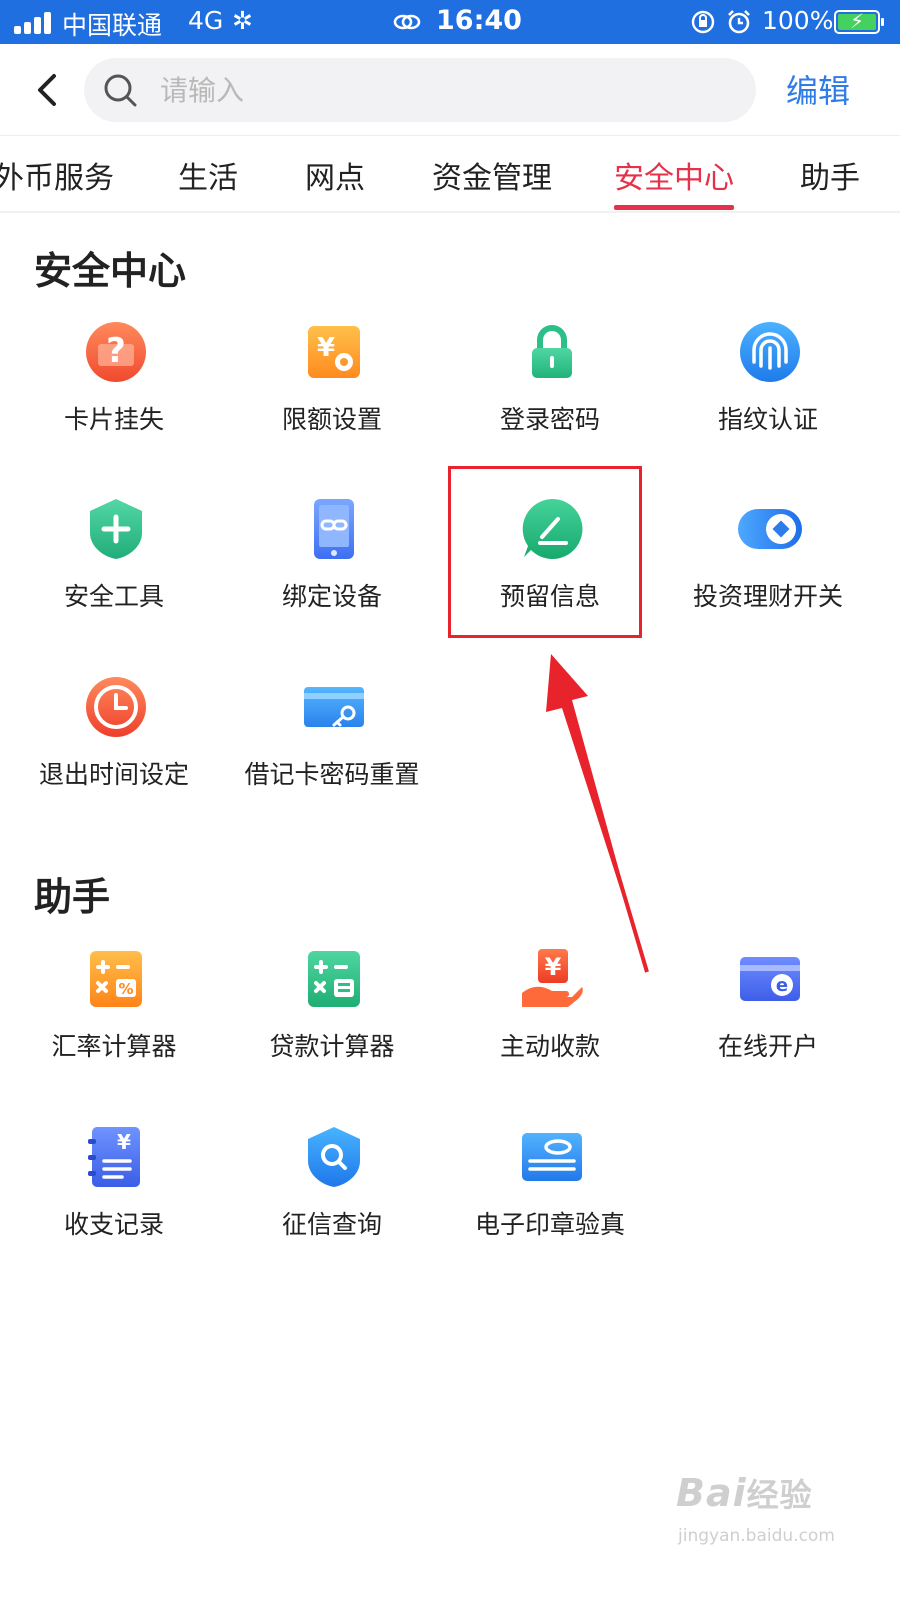 This screenshot has width=900, height=1600. What do you see at coordinates (674, 207) in the screenshot?
I see `active-tab-indicator` at bounding box center [674, 207].